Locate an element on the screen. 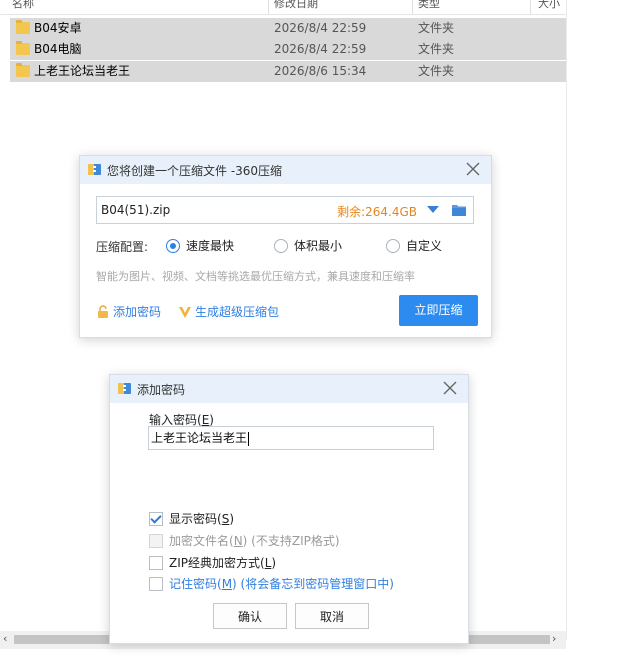  file-name: B04安卓 is located at coordinates (58, 28).